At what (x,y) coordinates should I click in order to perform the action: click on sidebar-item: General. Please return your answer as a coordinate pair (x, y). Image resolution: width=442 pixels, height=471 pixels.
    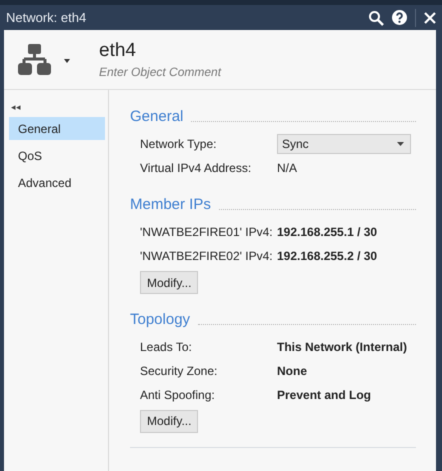
    Looking at the image, I should click on (57, 128).